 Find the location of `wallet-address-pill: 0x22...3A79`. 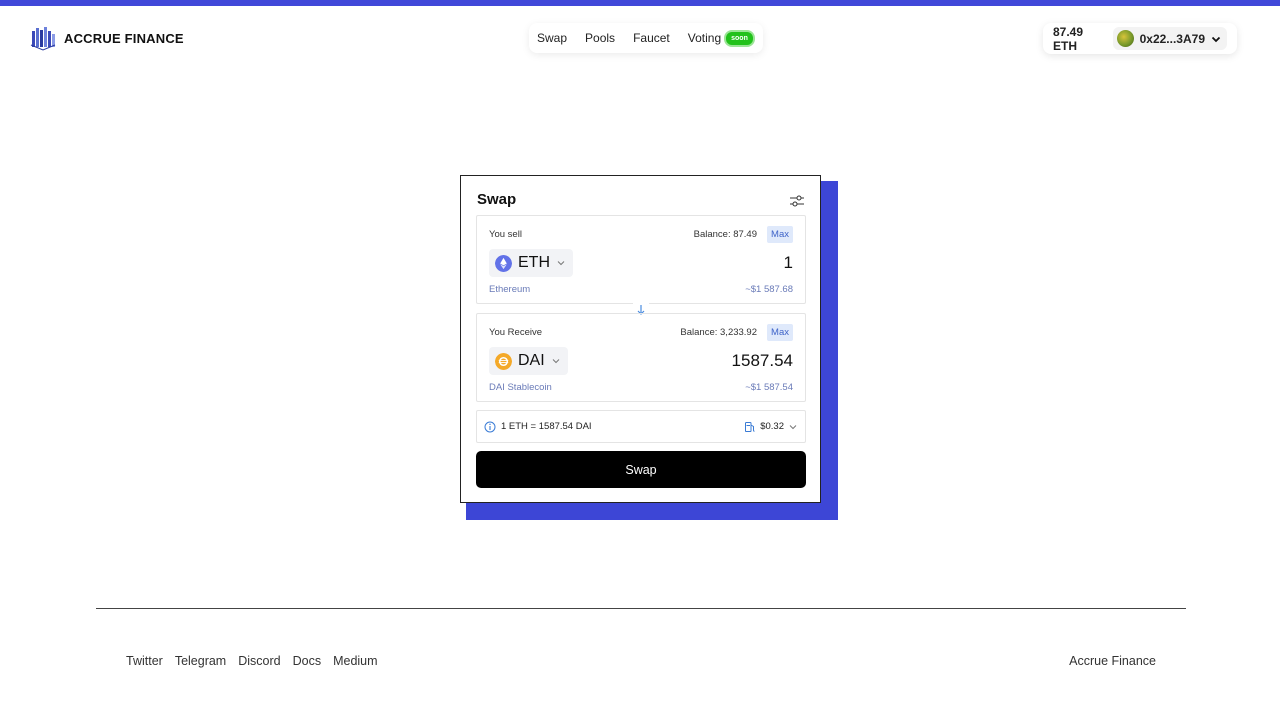

wallet-address-pill: 0x22...3A79 is located at coordinates (1169, 38).